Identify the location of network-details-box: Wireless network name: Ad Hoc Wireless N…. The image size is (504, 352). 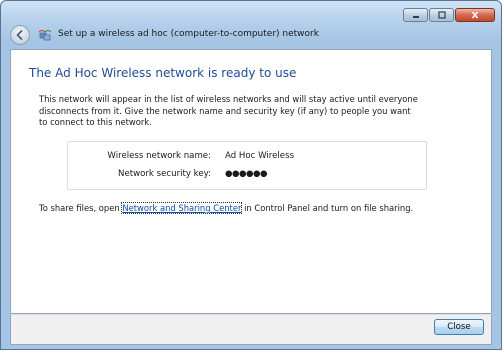
(247, 165).